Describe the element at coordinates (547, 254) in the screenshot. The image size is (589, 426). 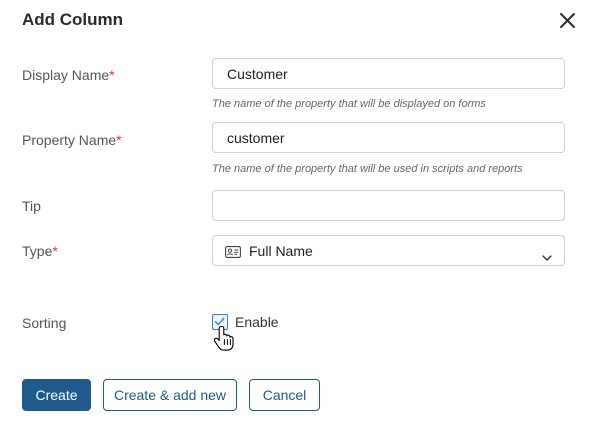
I see `chevron-down-icon` at that location.